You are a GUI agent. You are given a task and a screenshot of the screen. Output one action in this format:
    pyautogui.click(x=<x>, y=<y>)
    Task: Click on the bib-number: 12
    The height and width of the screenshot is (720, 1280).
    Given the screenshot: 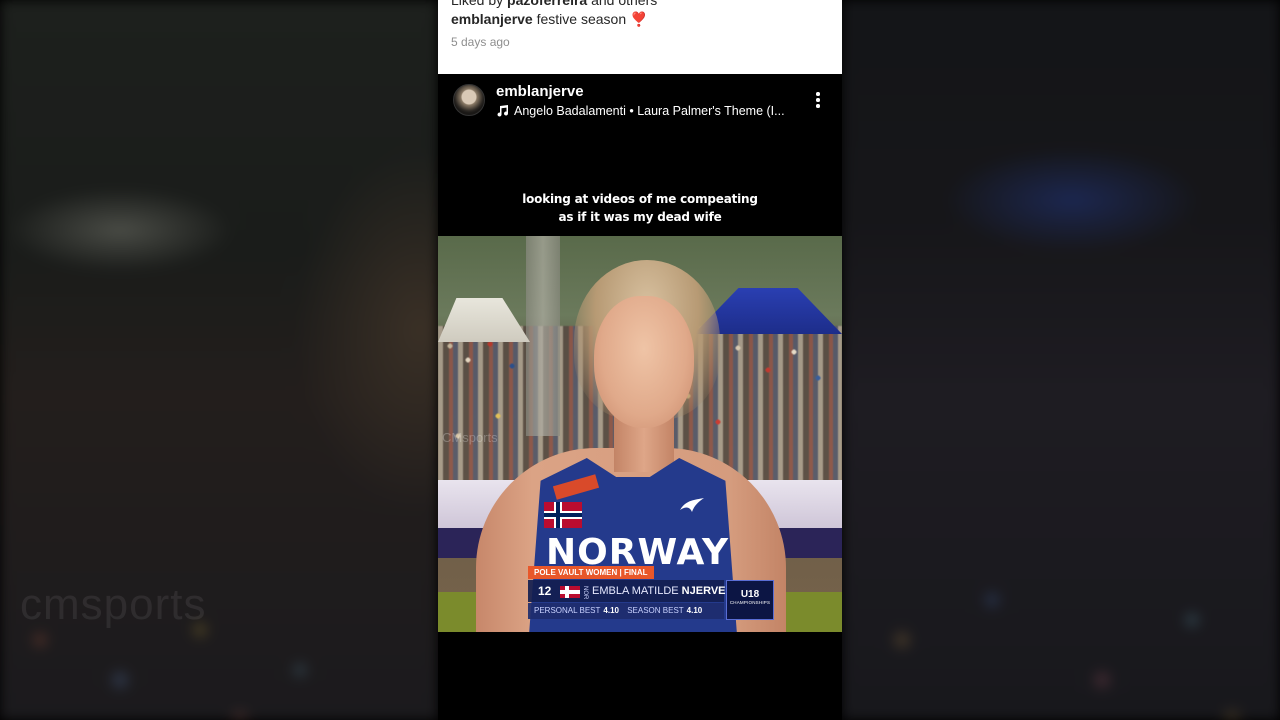 What is the action you would take?
    pyautogui.click(x=545, y=591)
    